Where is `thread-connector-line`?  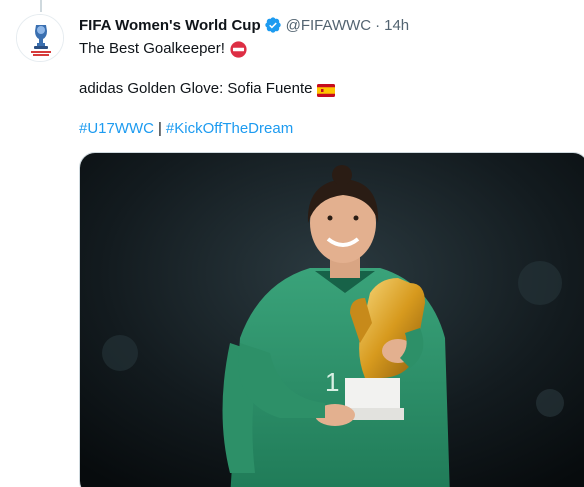
thread-connector-line is located at coordinates (41, 6).